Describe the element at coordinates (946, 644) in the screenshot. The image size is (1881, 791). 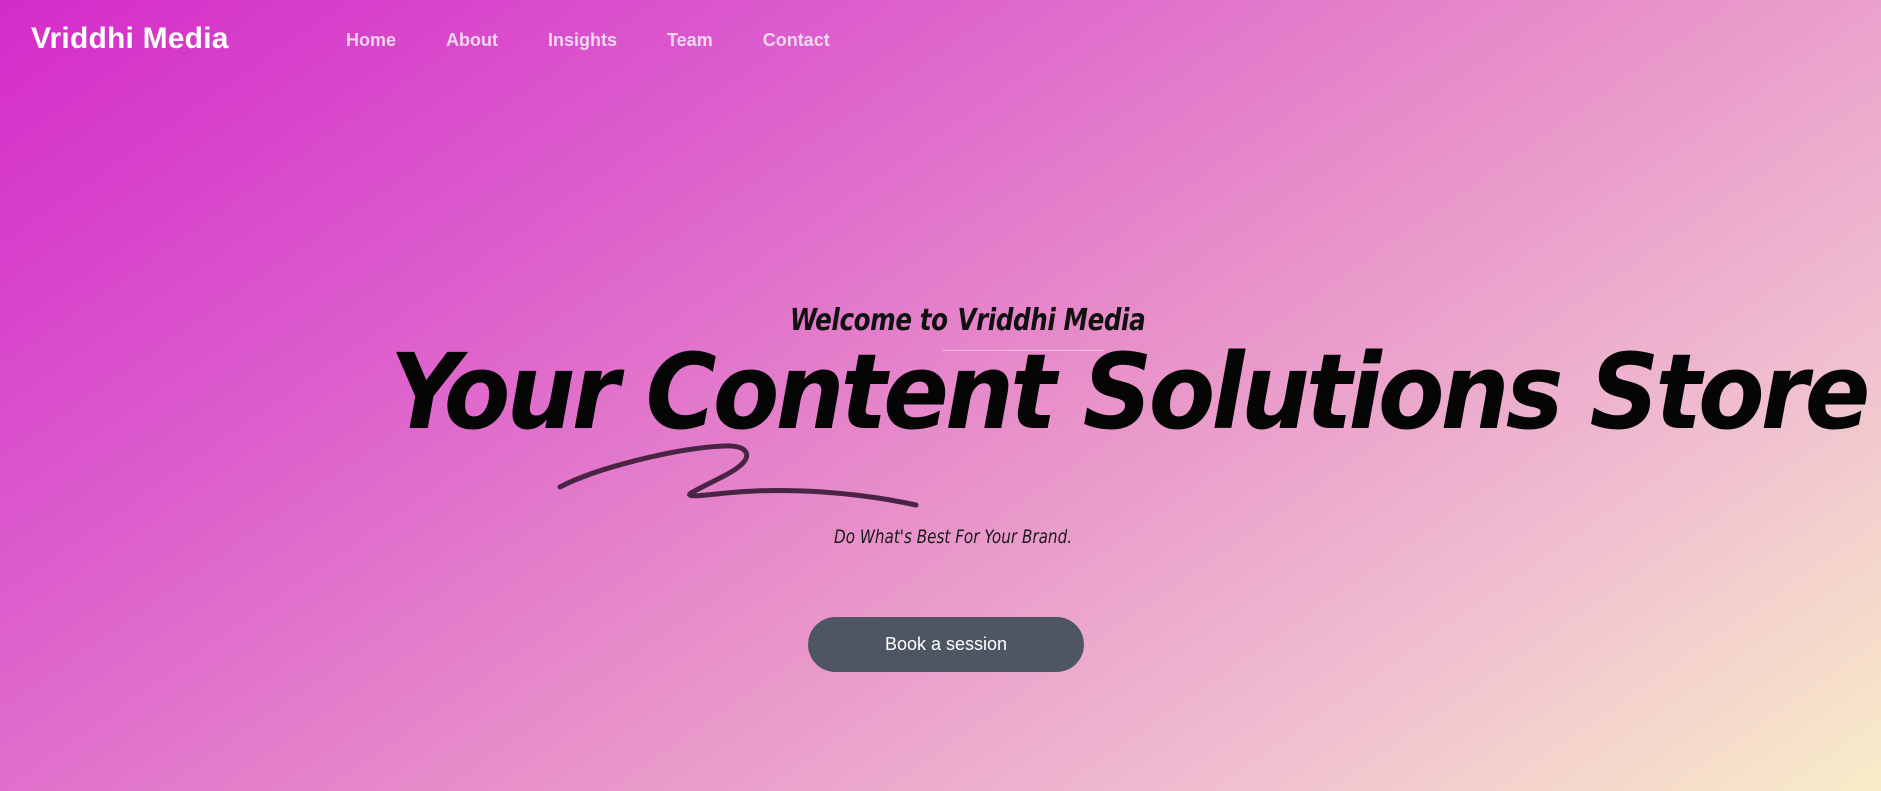
I see `book-session-button: Book a session` at that location.